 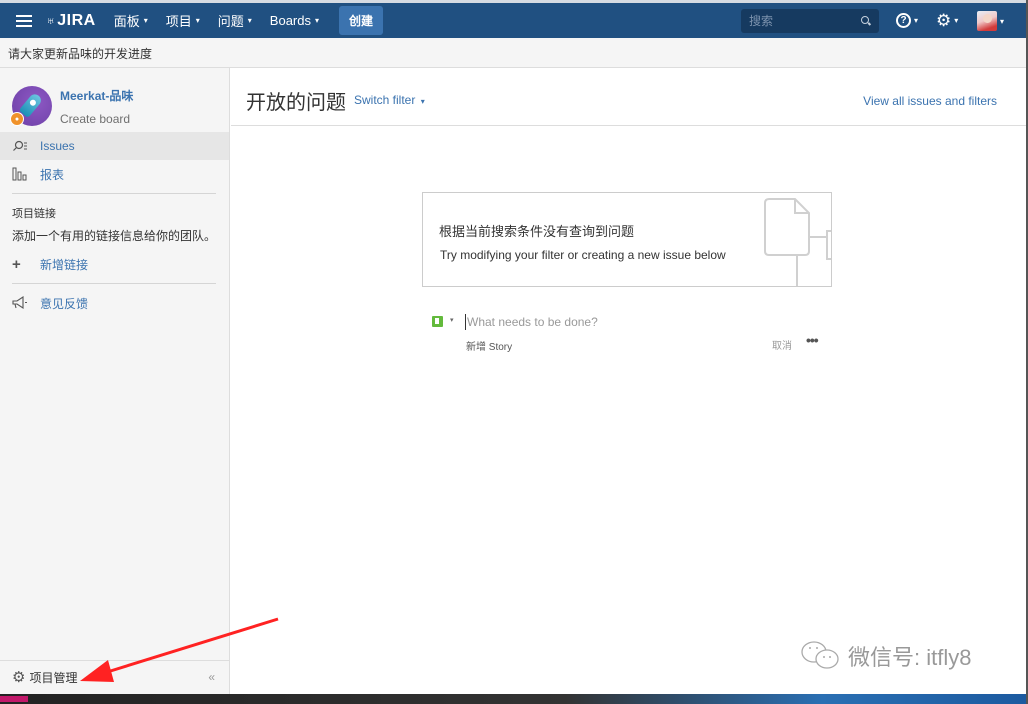 I want to click on document-illustration-icon, so click(x=797, y=242).